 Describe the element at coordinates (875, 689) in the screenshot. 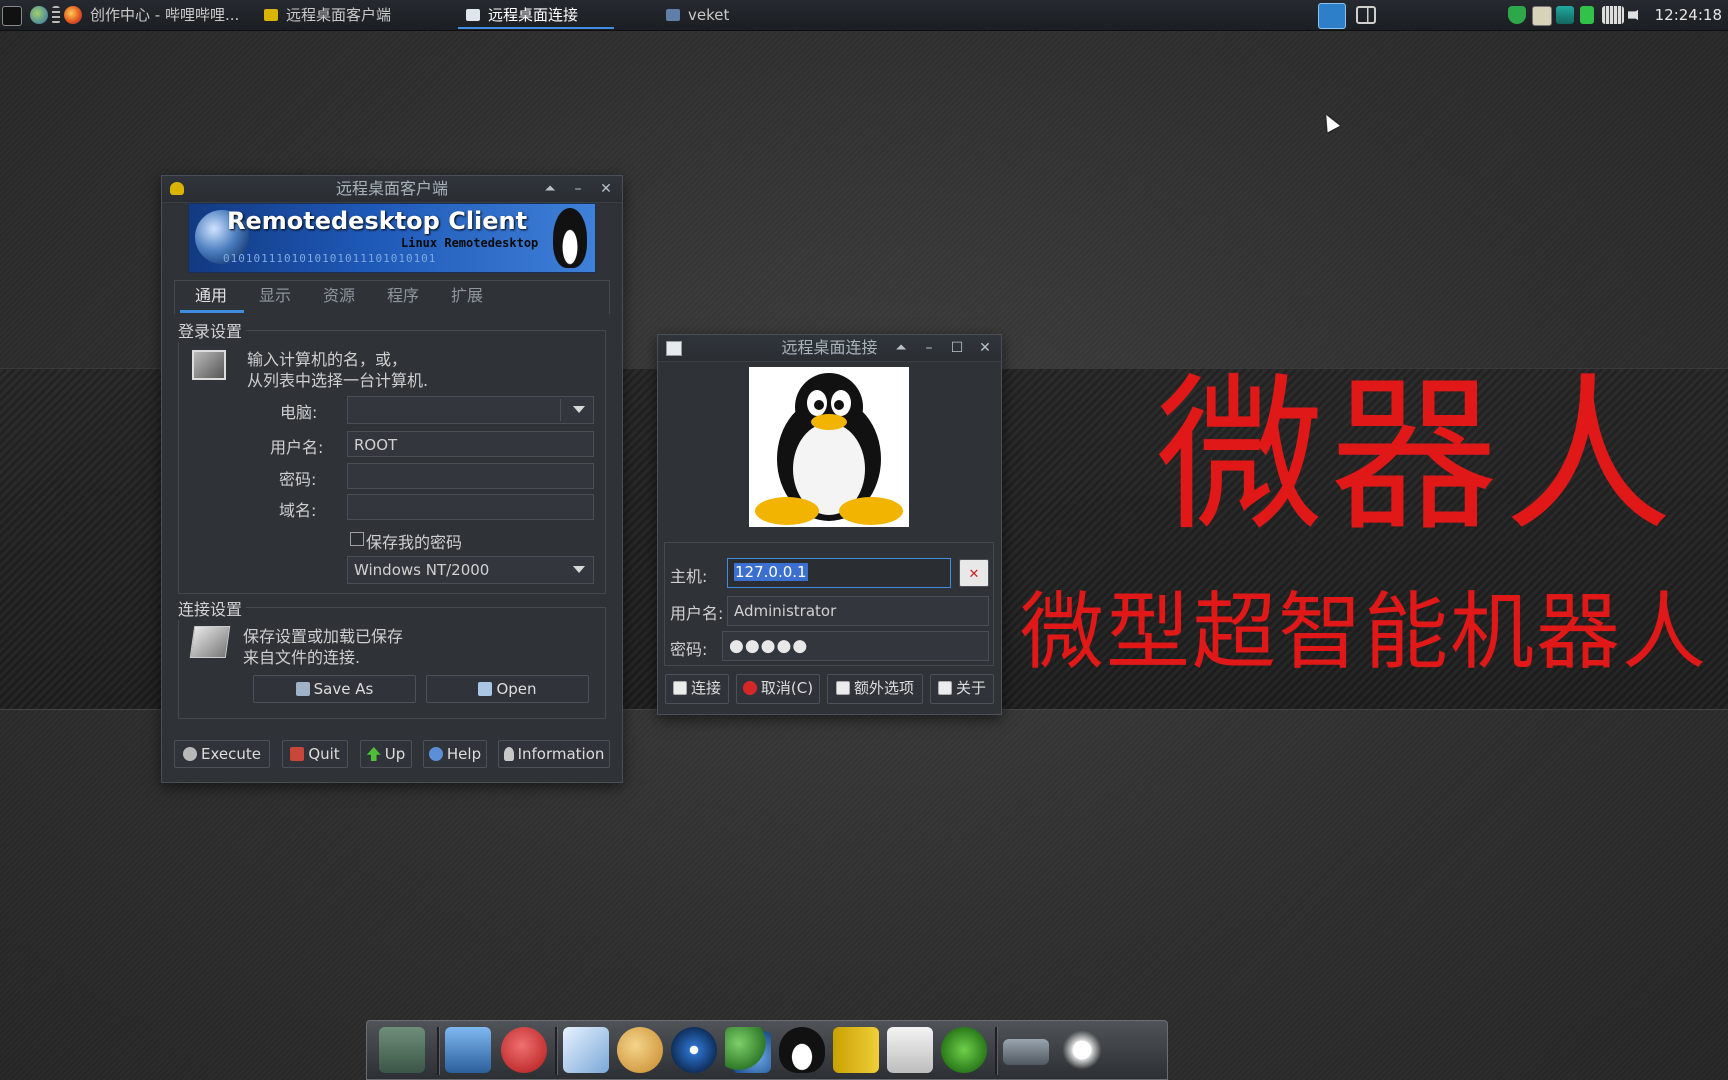

I see `extra-options-button: 额外选项` at that location.